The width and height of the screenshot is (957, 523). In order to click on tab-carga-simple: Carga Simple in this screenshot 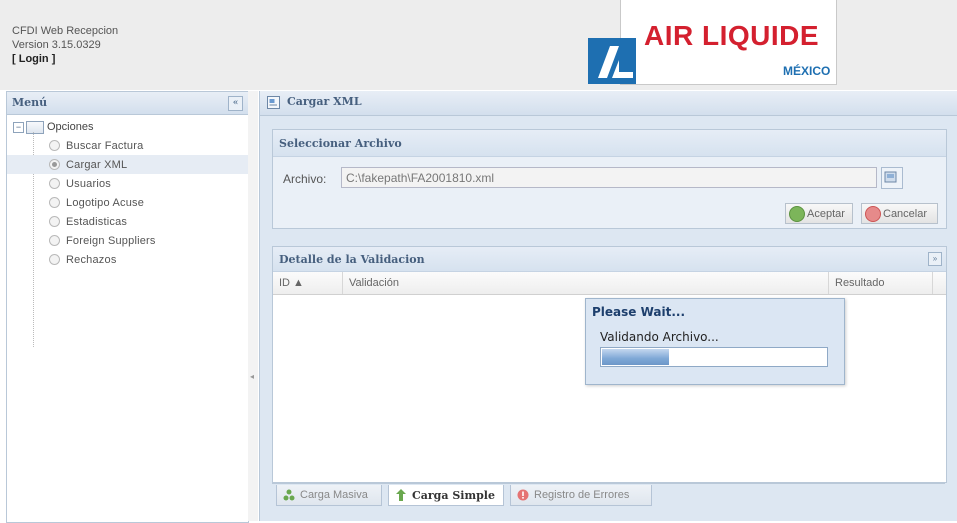, I will do `click(446, 495)`.